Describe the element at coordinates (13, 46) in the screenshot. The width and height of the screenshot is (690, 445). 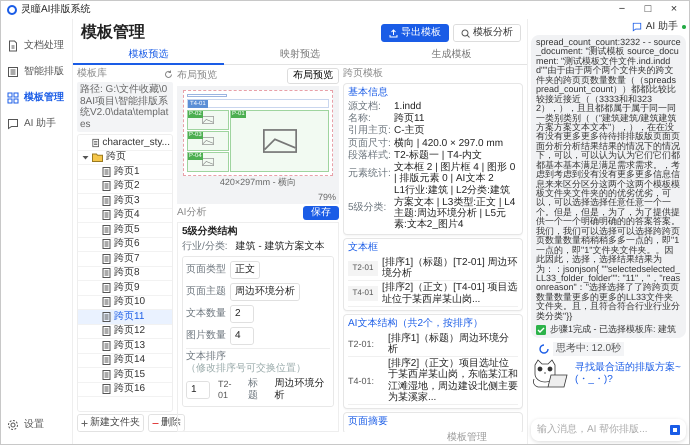
I see `document-icon` at that location.